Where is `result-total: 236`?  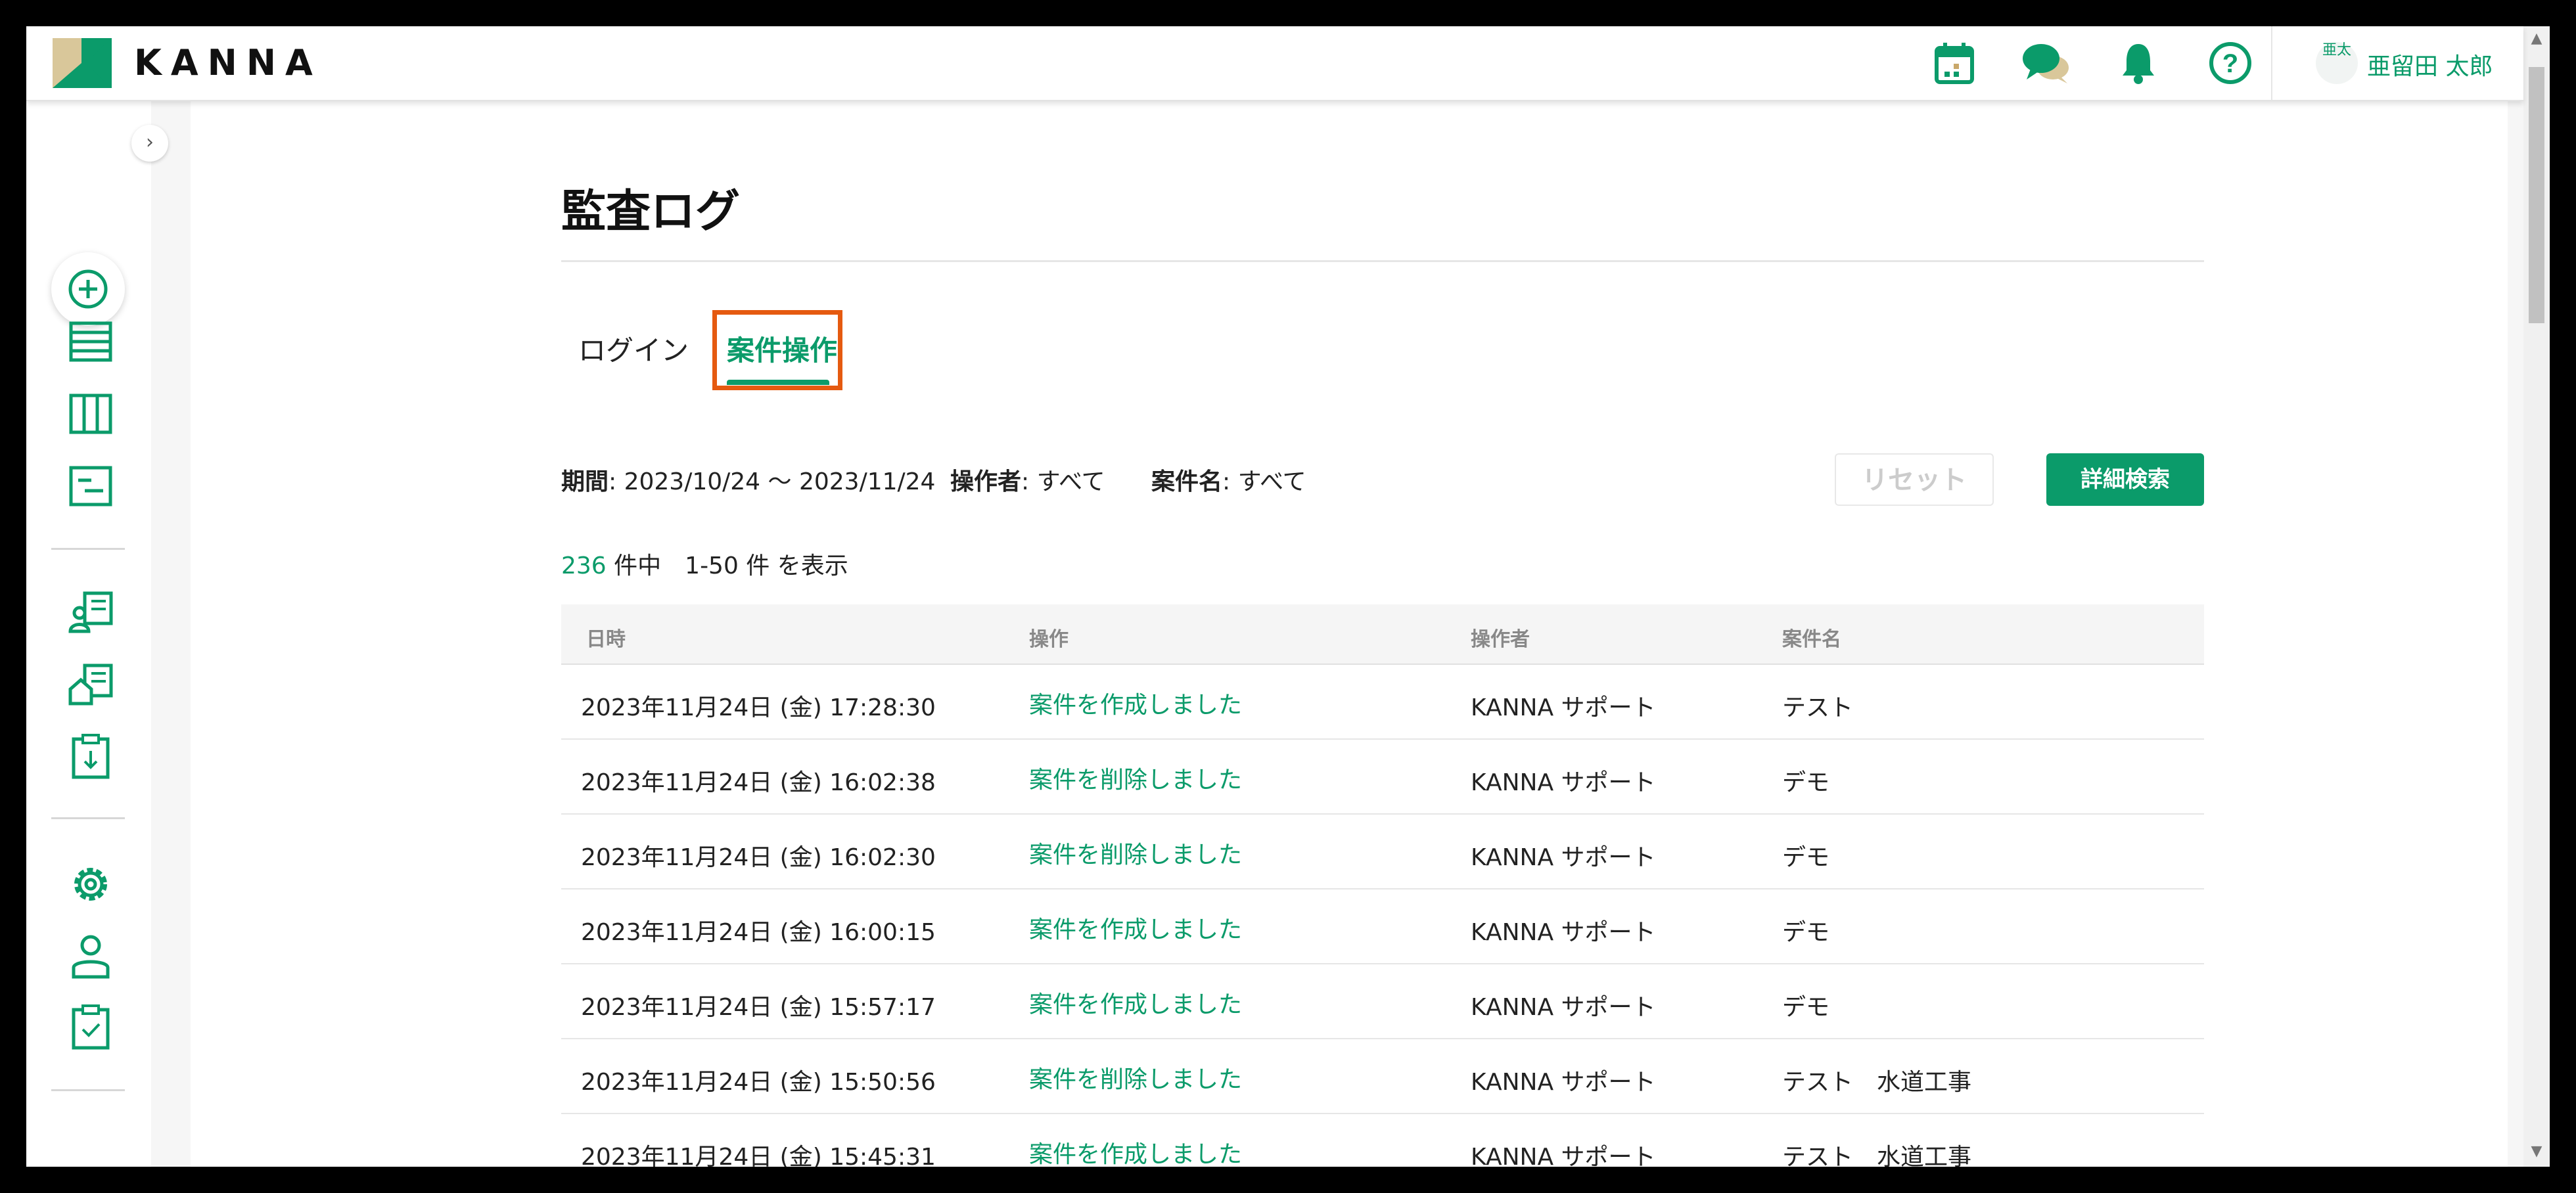
result-total: 236 is located at coordinates (584, 565).